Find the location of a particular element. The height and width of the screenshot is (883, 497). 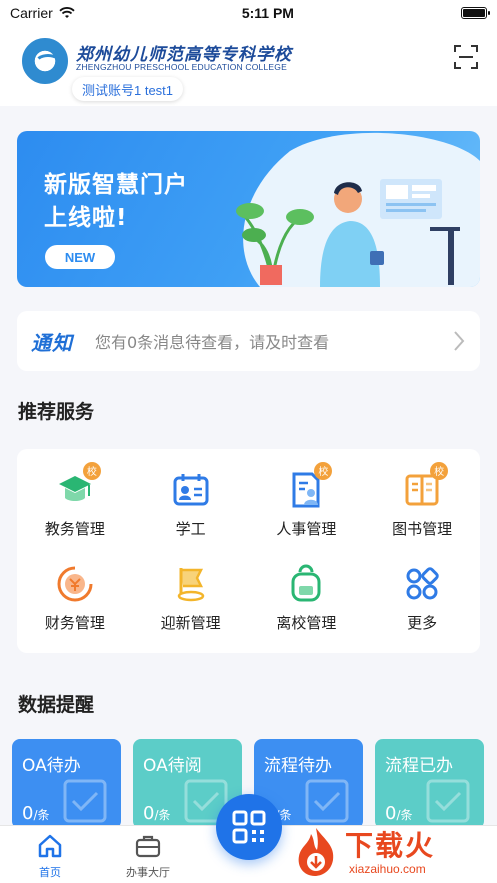

book-icon: 校 is located at coordinates (425, 485).